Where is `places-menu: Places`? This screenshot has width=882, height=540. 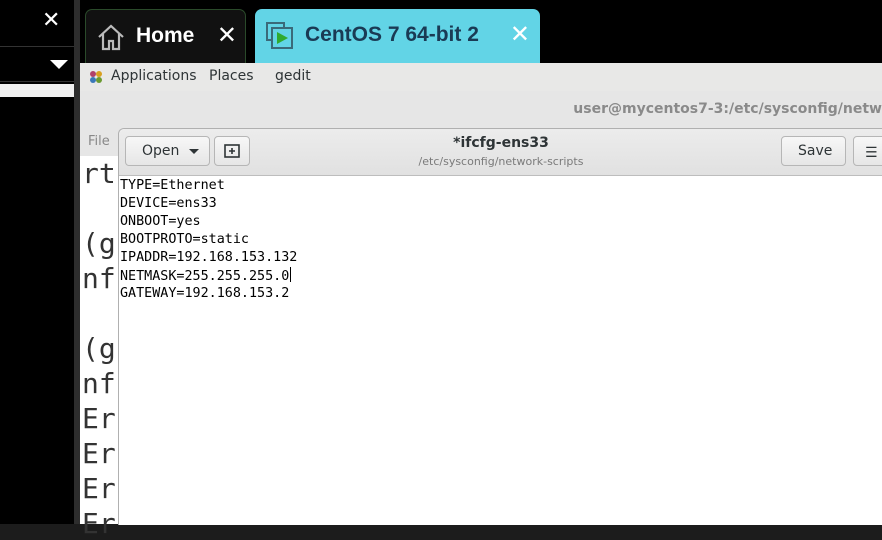 places-menu: Places is located at coordinates (231, 76).